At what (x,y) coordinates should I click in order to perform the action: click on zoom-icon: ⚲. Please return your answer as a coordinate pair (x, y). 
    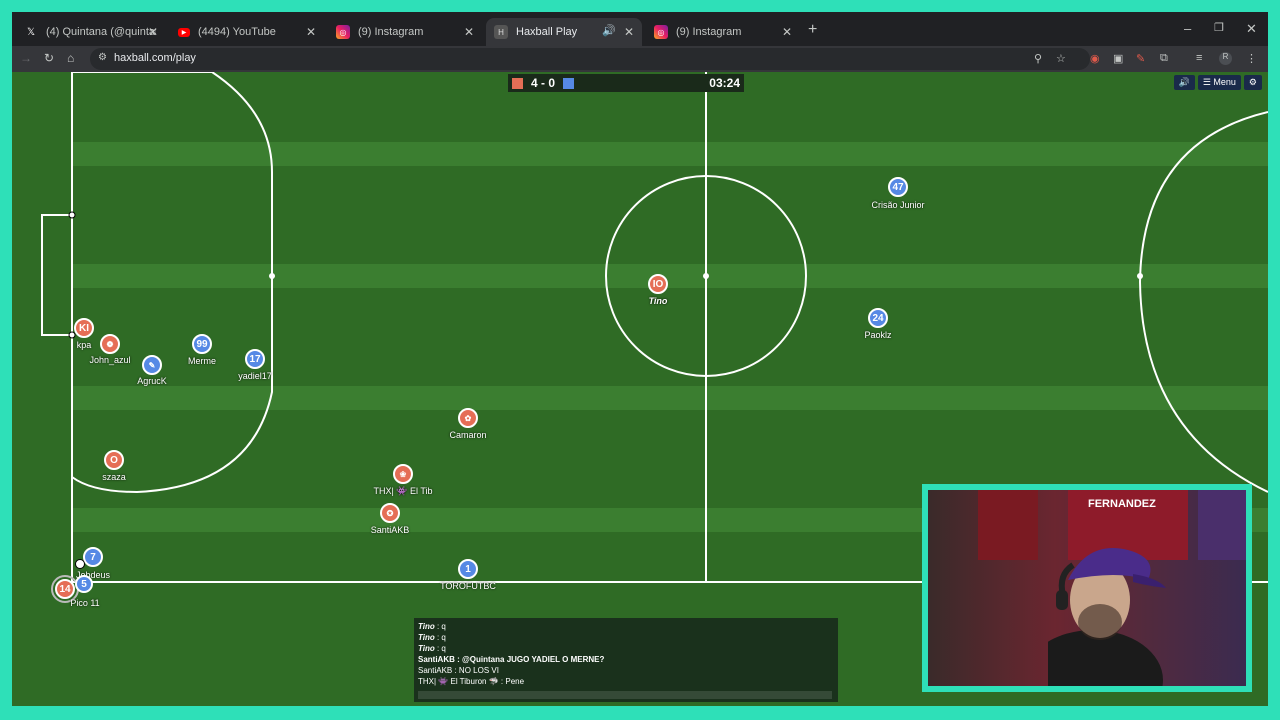
    Looking at the image, I should click on (1038, 58).